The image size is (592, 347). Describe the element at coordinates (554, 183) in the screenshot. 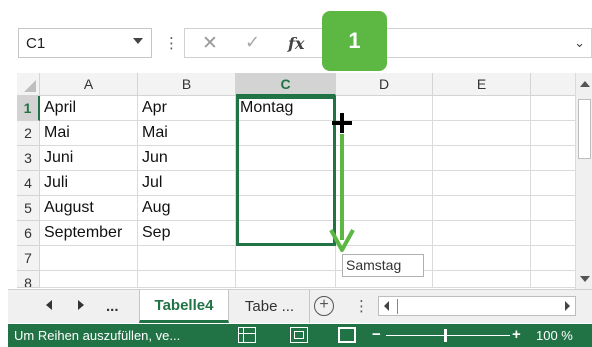

I see `cell-f4` at that location.